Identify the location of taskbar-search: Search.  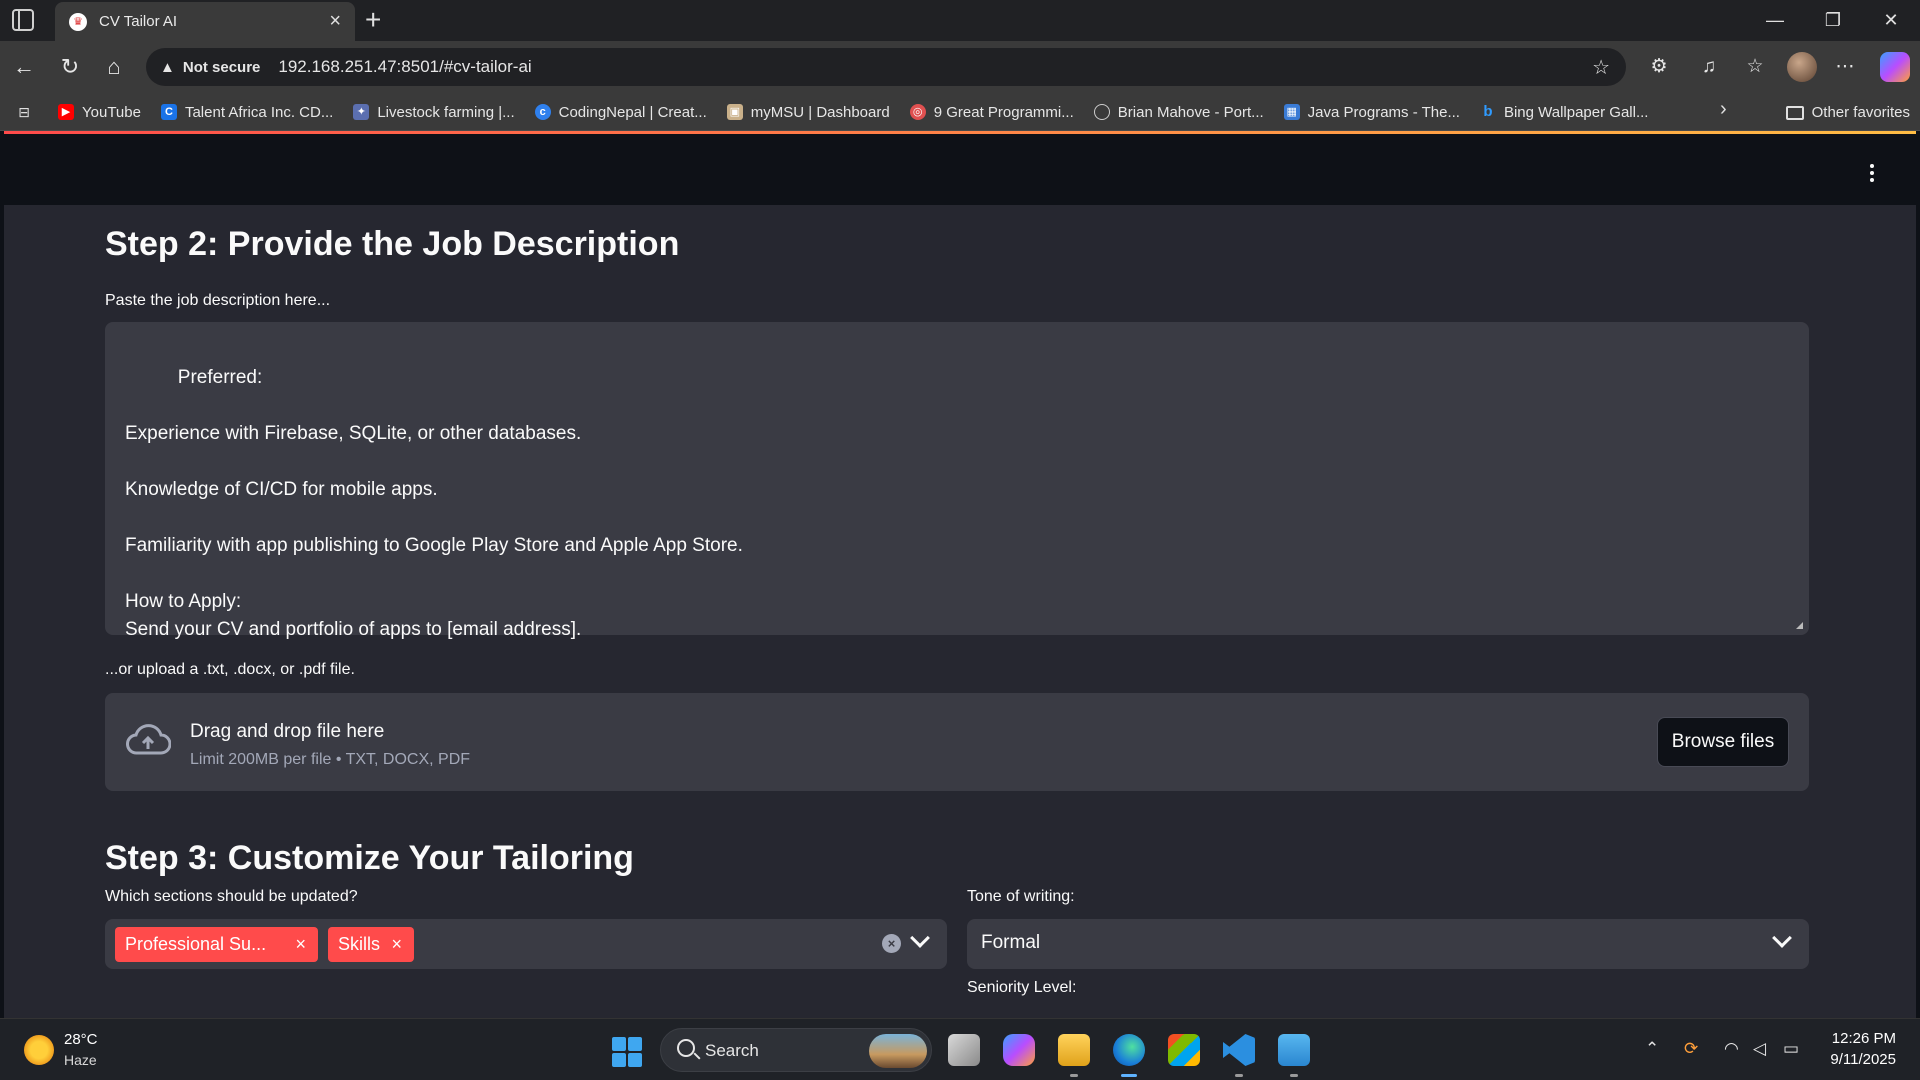
(796, 1050).